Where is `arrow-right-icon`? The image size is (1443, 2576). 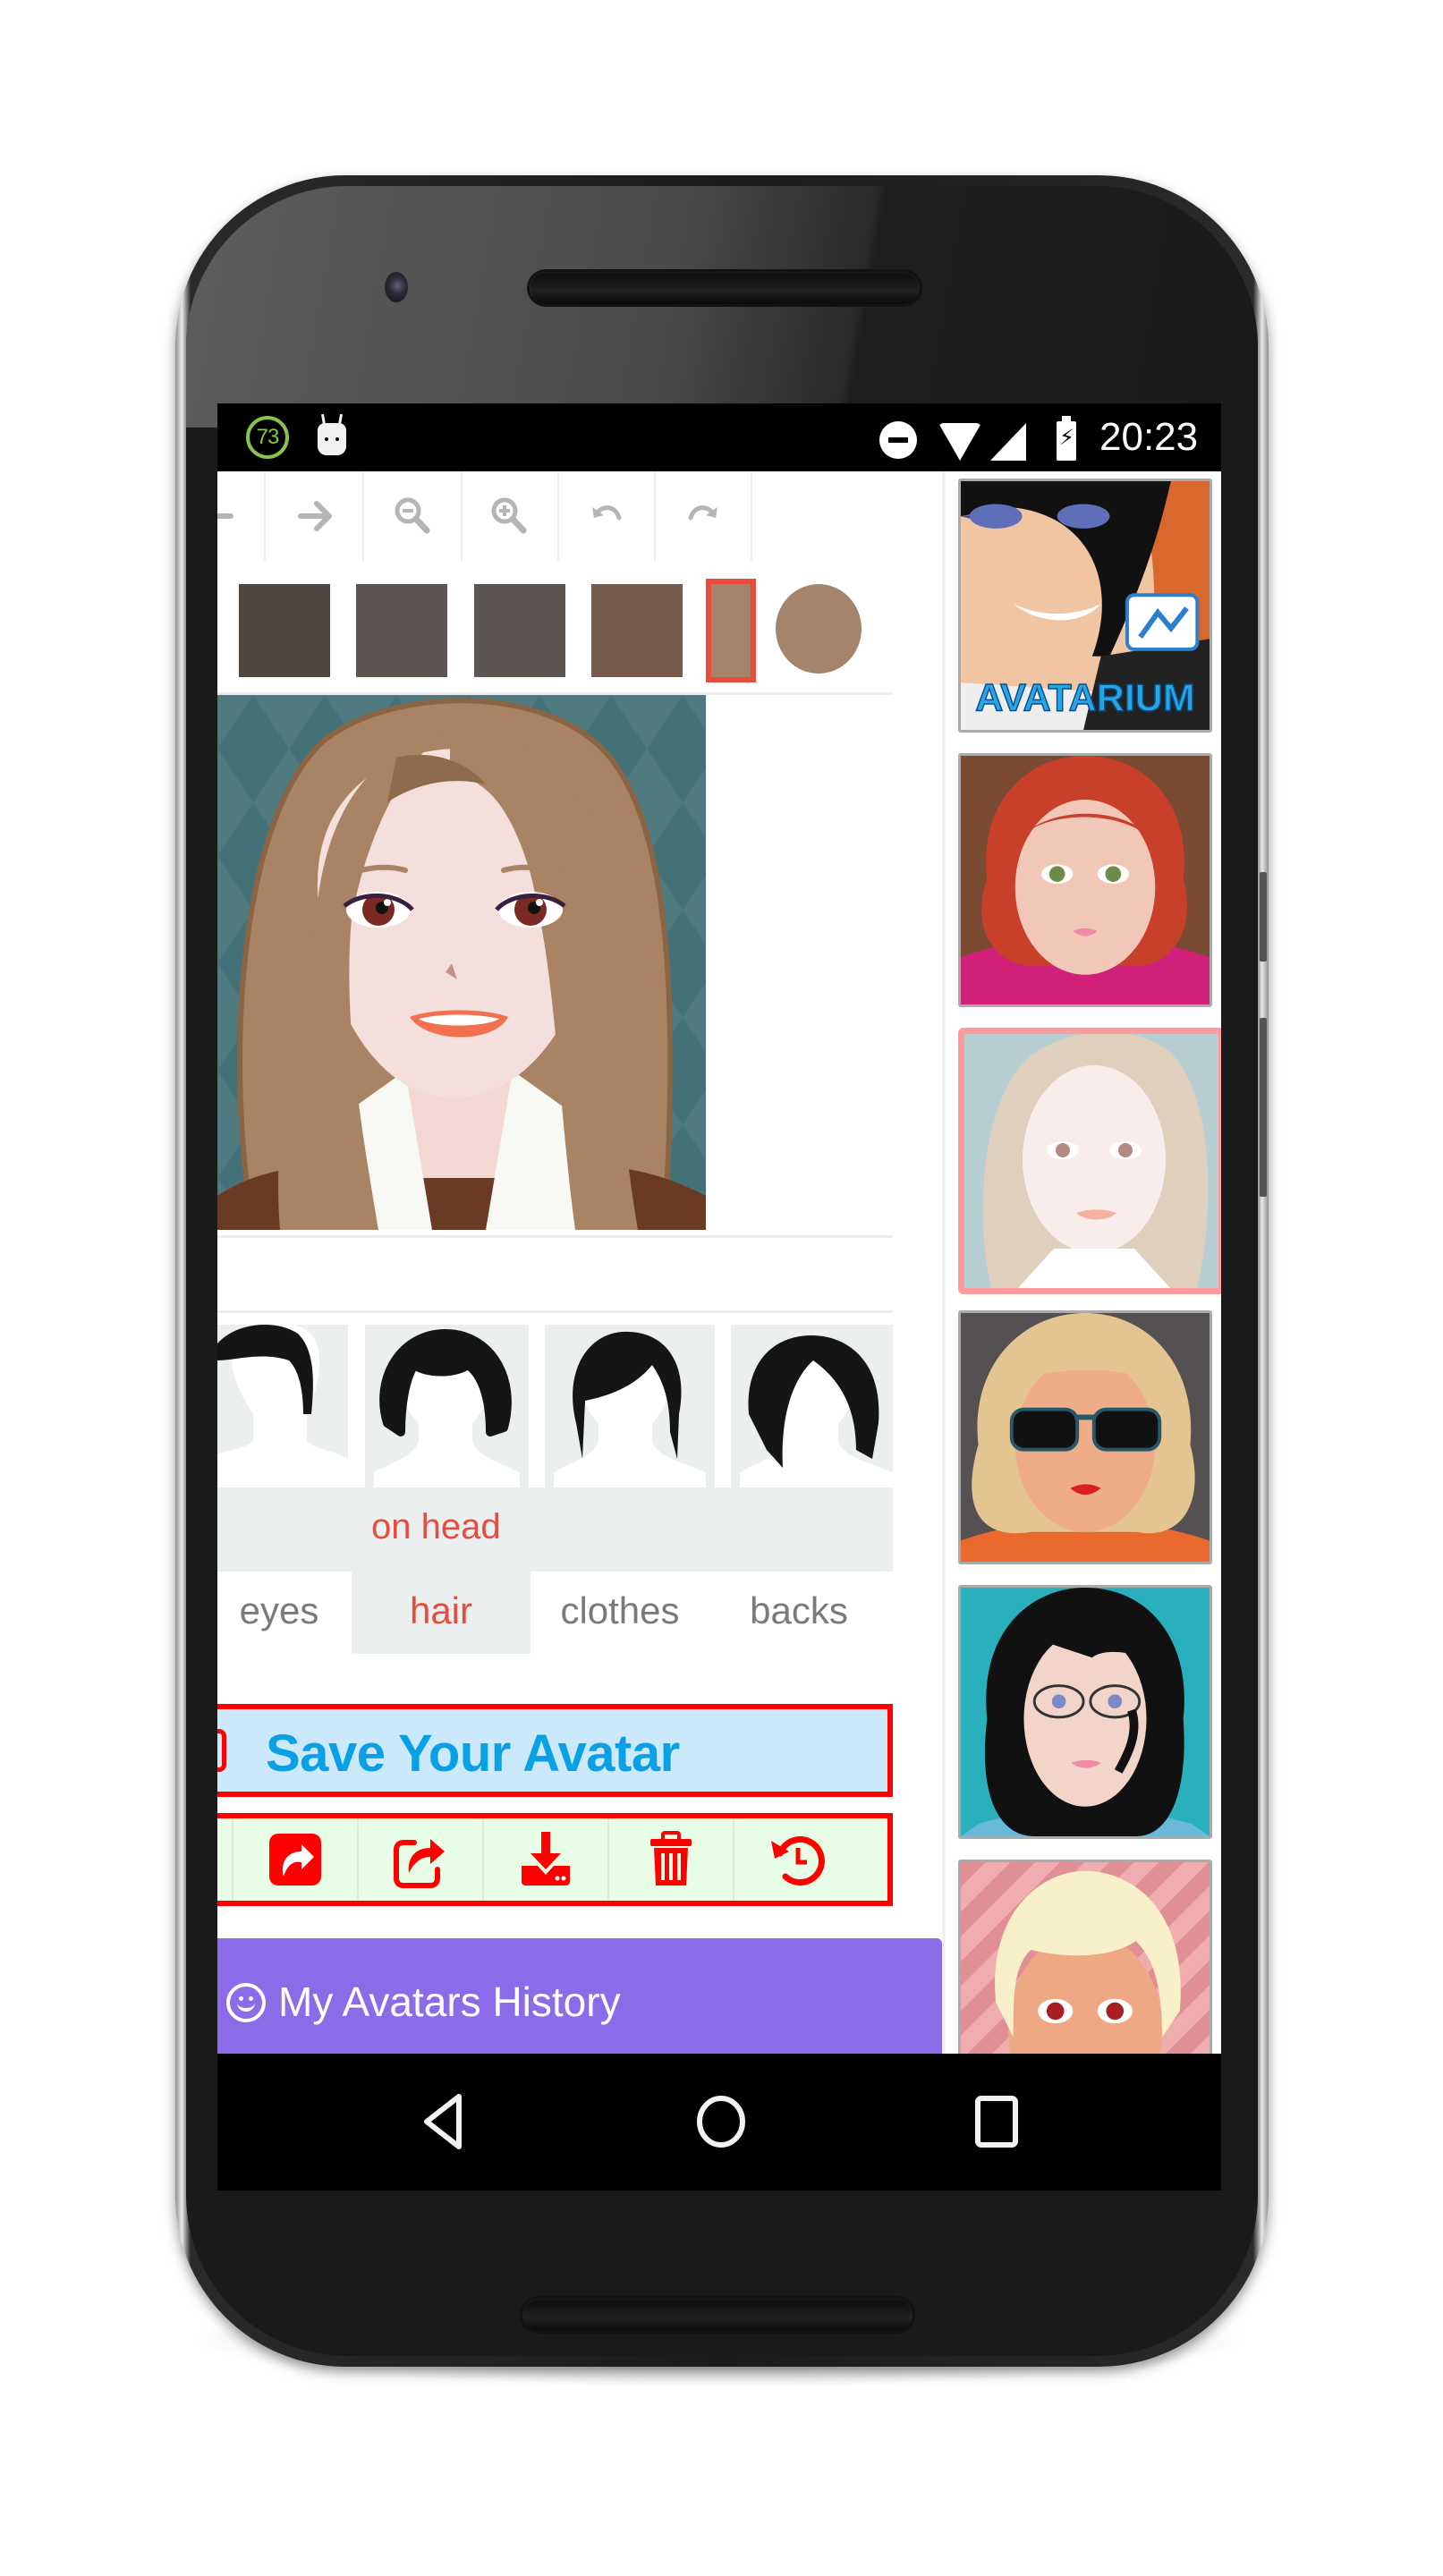 arrow-right-icon is located at coordinates (315, 516).